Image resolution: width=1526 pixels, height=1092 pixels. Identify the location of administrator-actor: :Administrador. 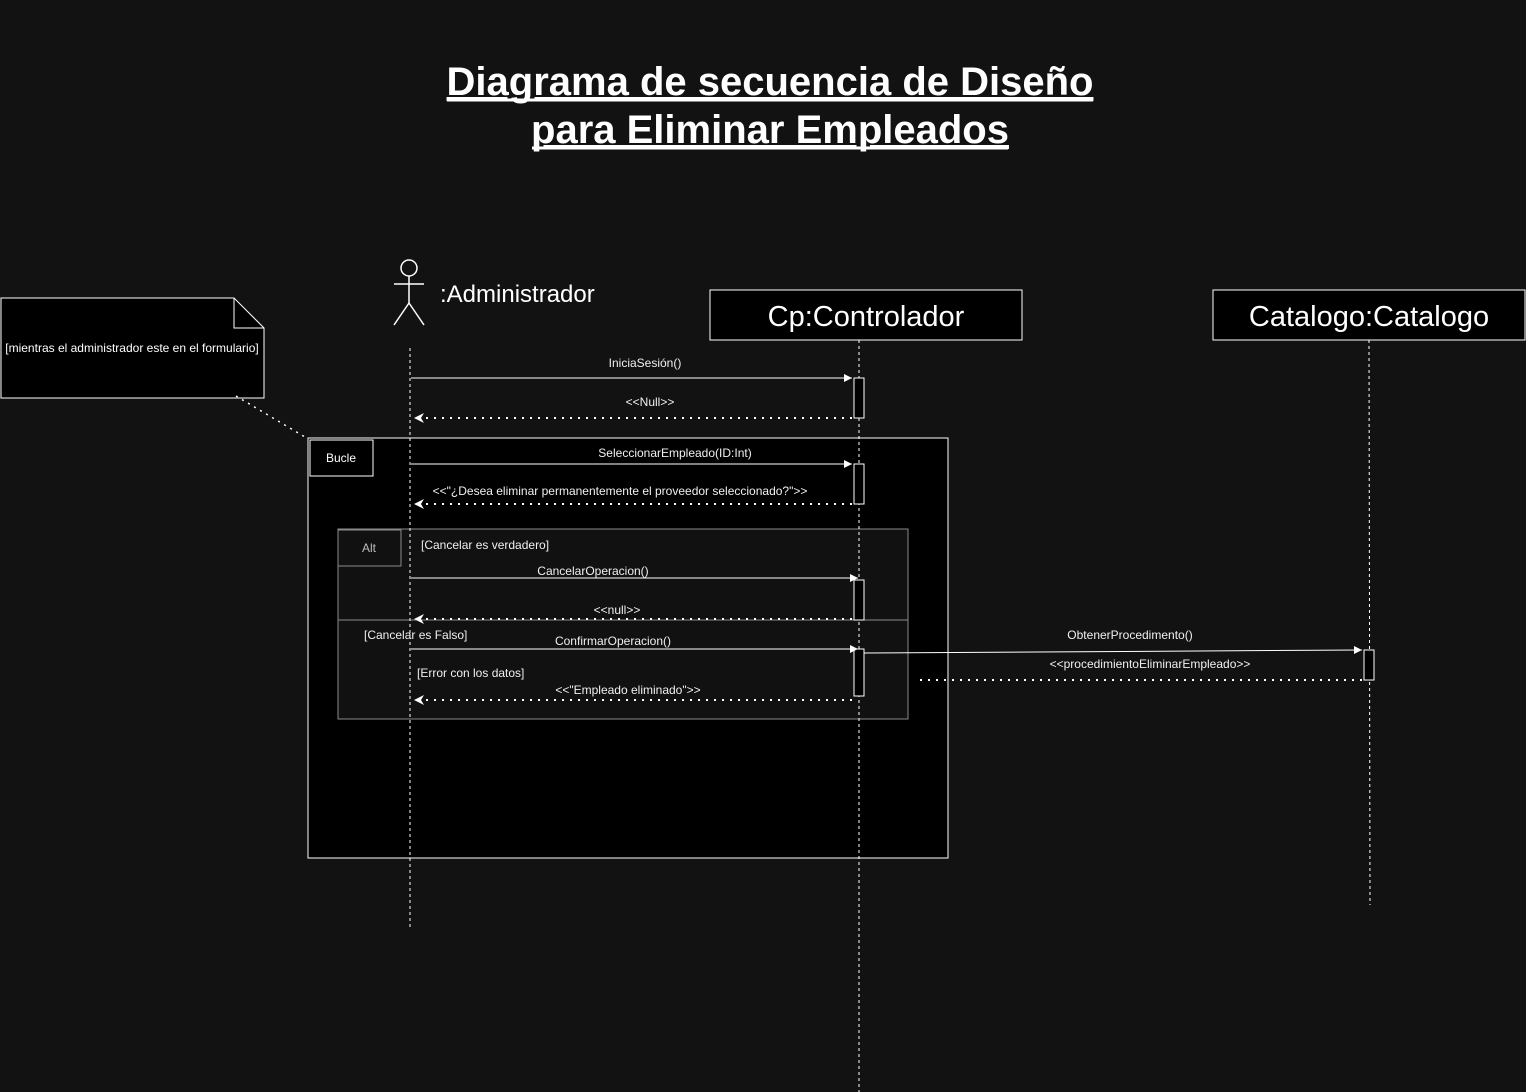
(494, 292).